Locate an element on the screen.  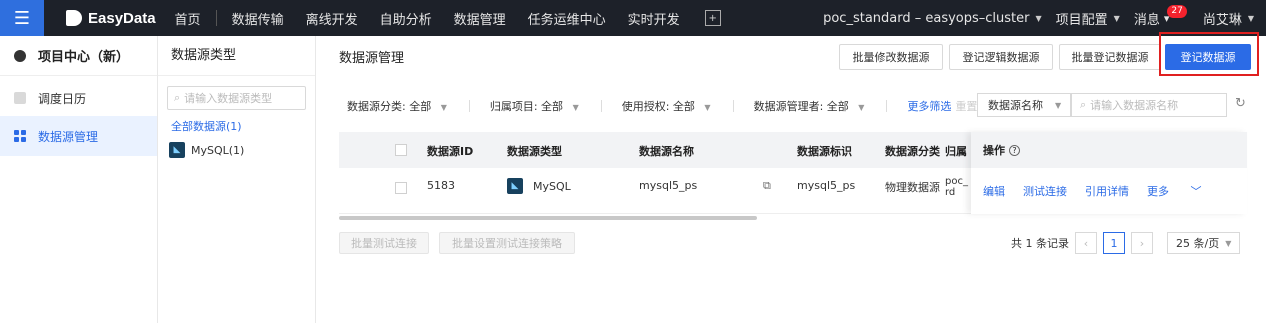
nav-data-management: 数据管理 is located at coordinates (480, 18).